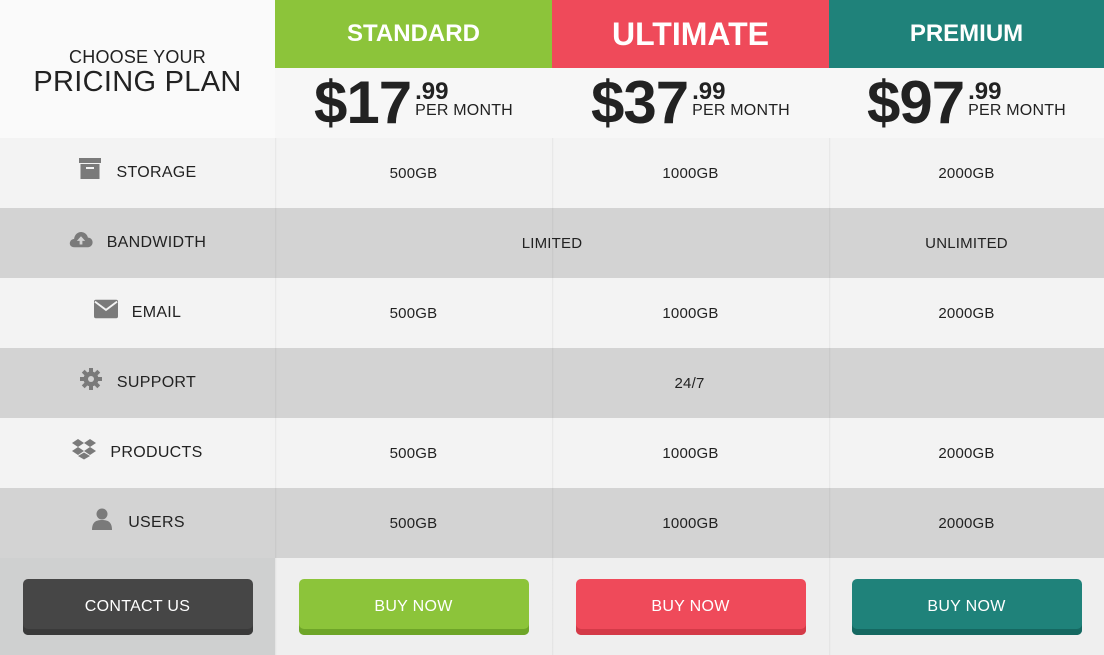  I want to click on storage-standard: 500GB, so click(413, 173).